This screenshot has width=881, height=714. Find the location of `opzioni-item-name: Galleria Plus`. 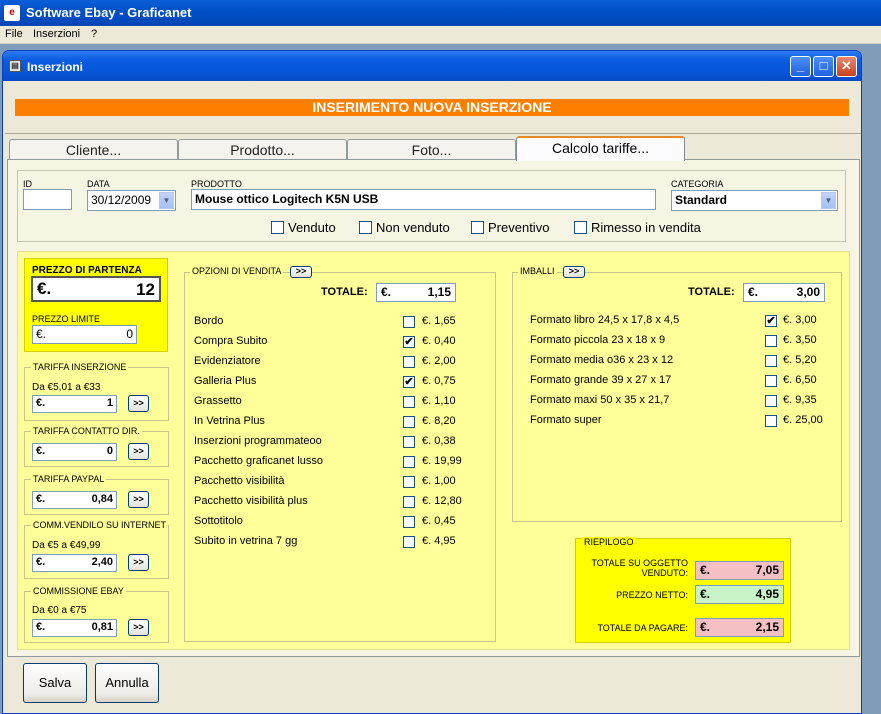

opzioni-item-name: Galleria Plus is located at coordinates (225, 381).